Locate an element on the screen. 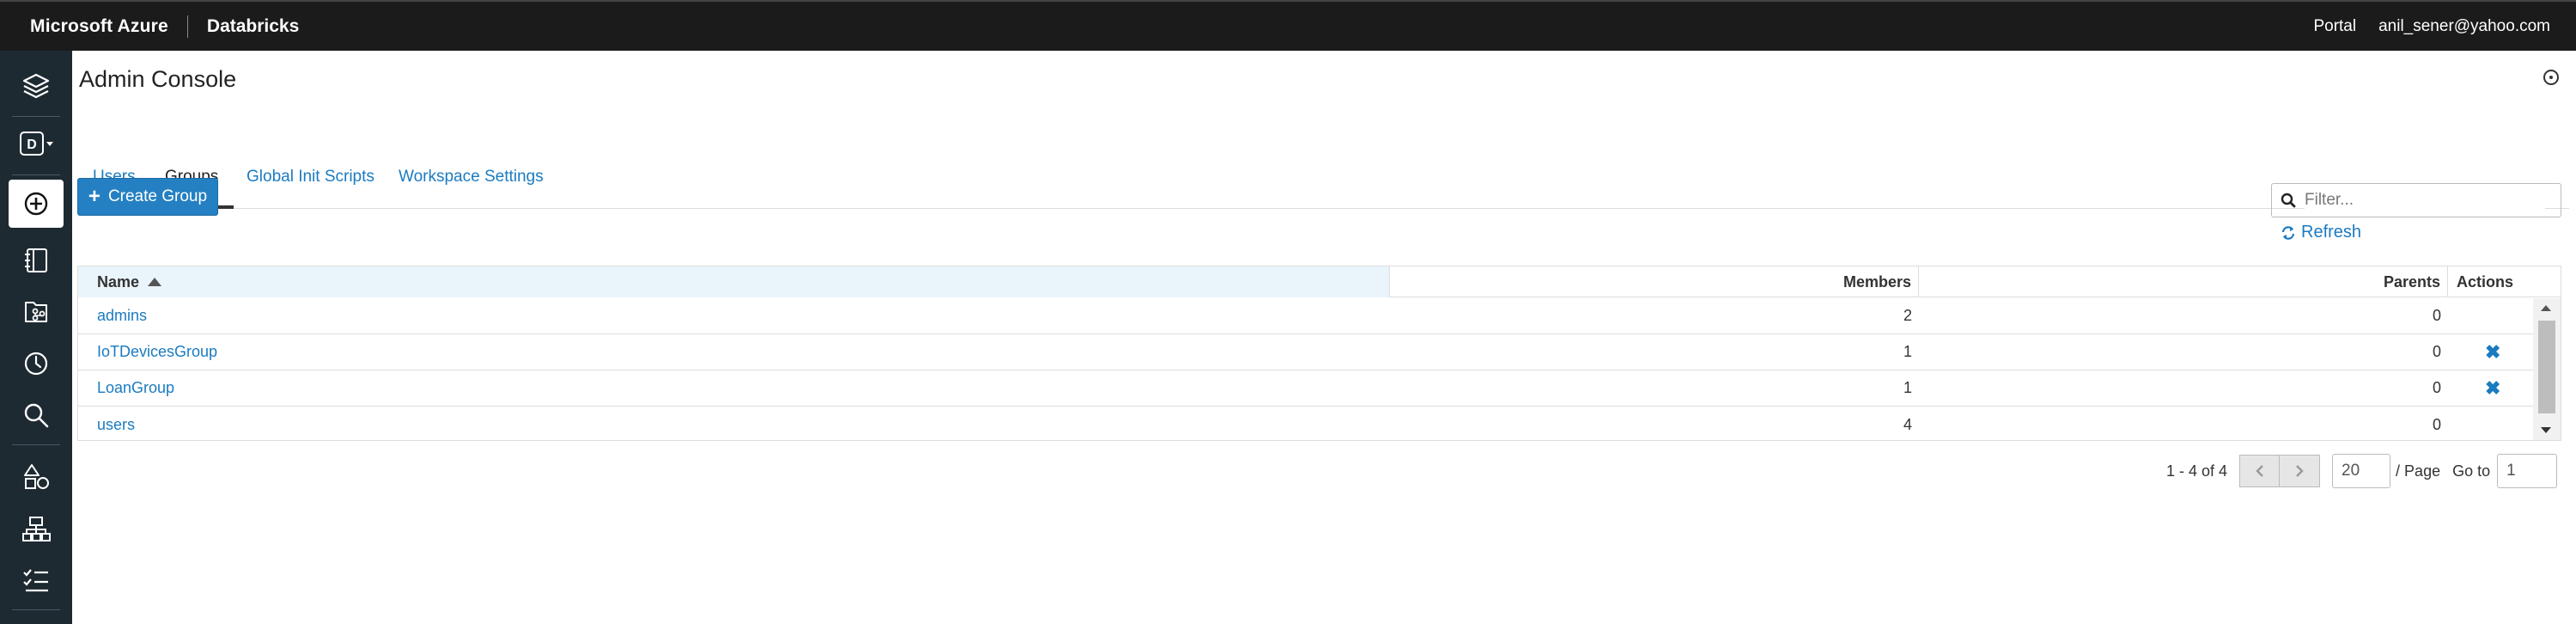 The height and width of the screenshot is (624, 2576). scrollbar-thumb is located at coordinates (2546, 367).